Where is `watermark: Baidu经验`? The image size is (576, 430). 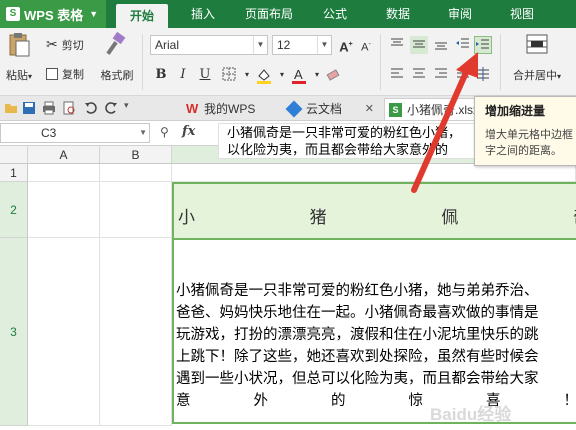 watermark: Baidu经验 is located at coordinates (471, 414).